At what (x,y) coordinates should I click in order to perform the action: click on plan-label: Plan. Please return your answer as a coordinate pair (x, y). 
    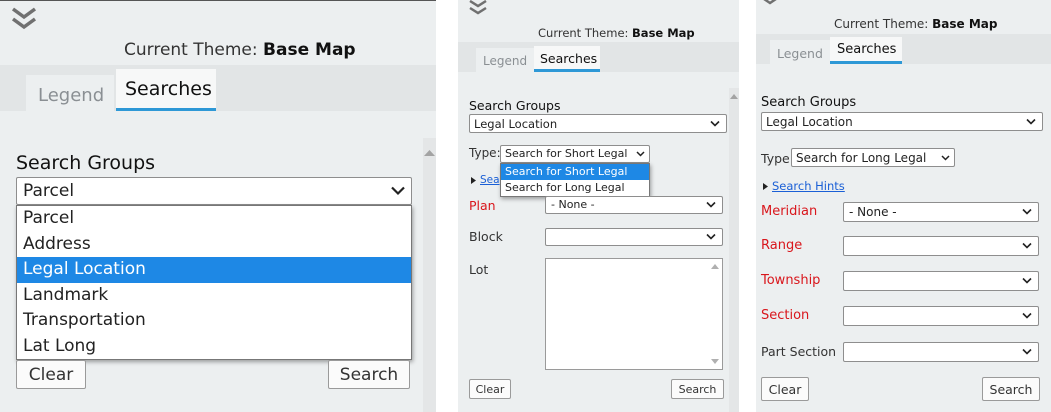
    Looking at the image, I should click on (482, 205).